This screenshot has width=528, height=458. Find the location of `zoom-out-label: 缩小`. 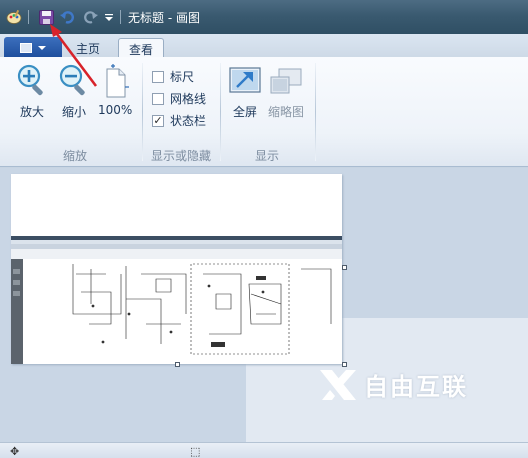

zoom-out-label: 缩小 is located at coordinates (73, 112).